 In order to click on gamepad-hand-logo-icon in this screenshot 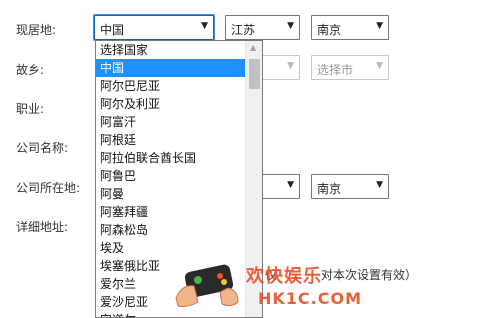, I will do `click(207, 285)`.